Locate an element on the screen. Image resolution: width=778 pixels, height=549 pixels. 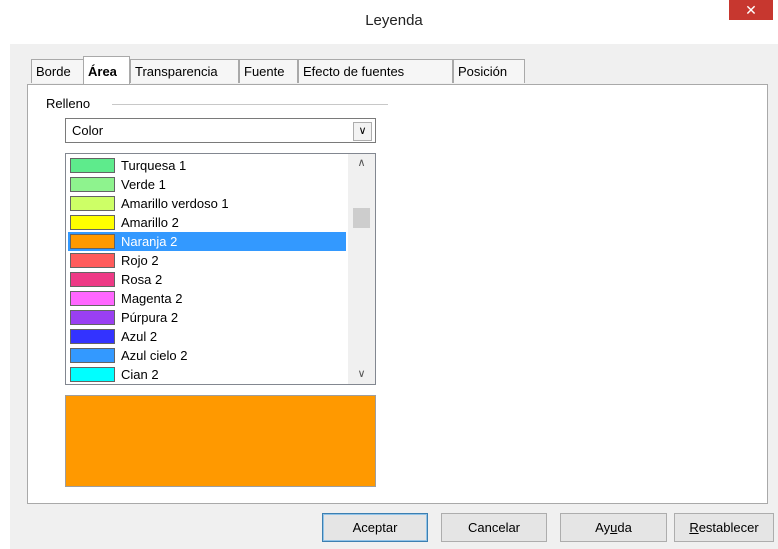
color-name-label: Turquesa 1 is located at coordinates (154, 165).